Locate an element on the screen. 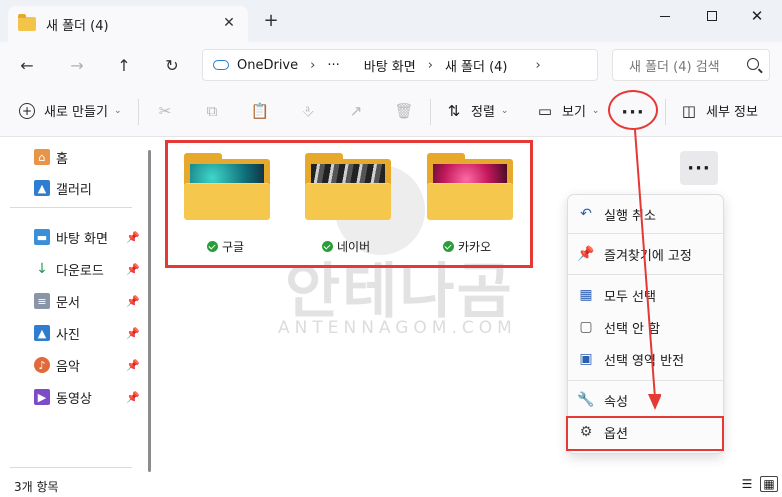 The height and width of the screenshot is (497, 782). invert-selection-icon: ▣ is located at coordinates (586, 359).